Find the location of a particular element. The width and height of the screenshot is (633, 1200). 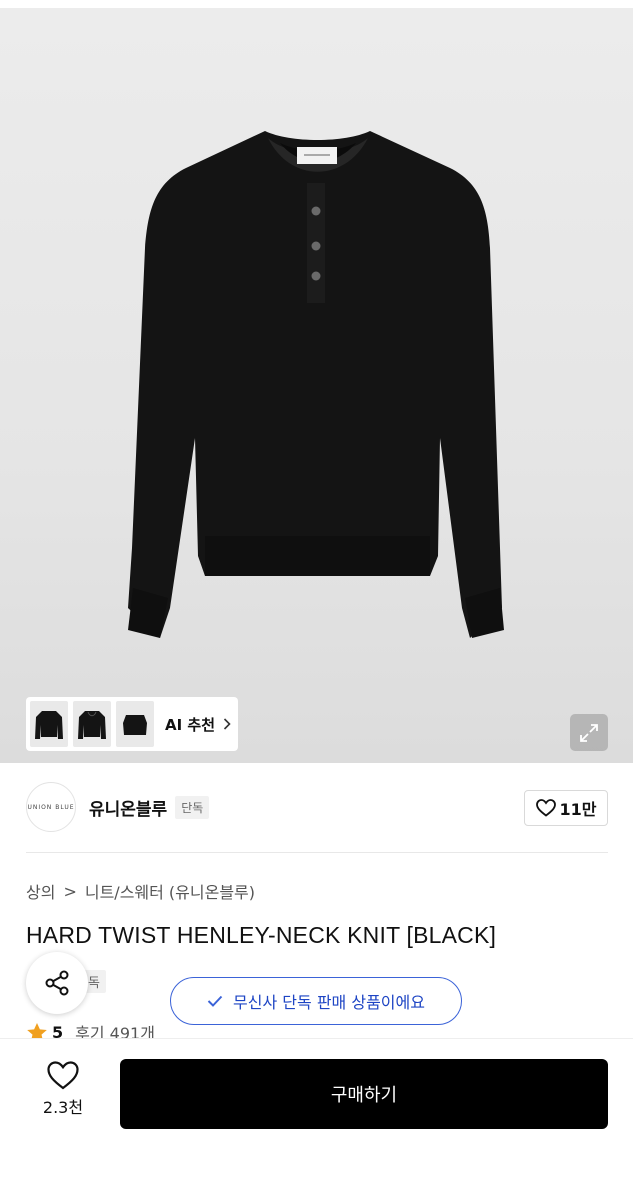

brand-row: UNION BLUE 유니온블루 단독 11만 is located at coordinates (317, 807).